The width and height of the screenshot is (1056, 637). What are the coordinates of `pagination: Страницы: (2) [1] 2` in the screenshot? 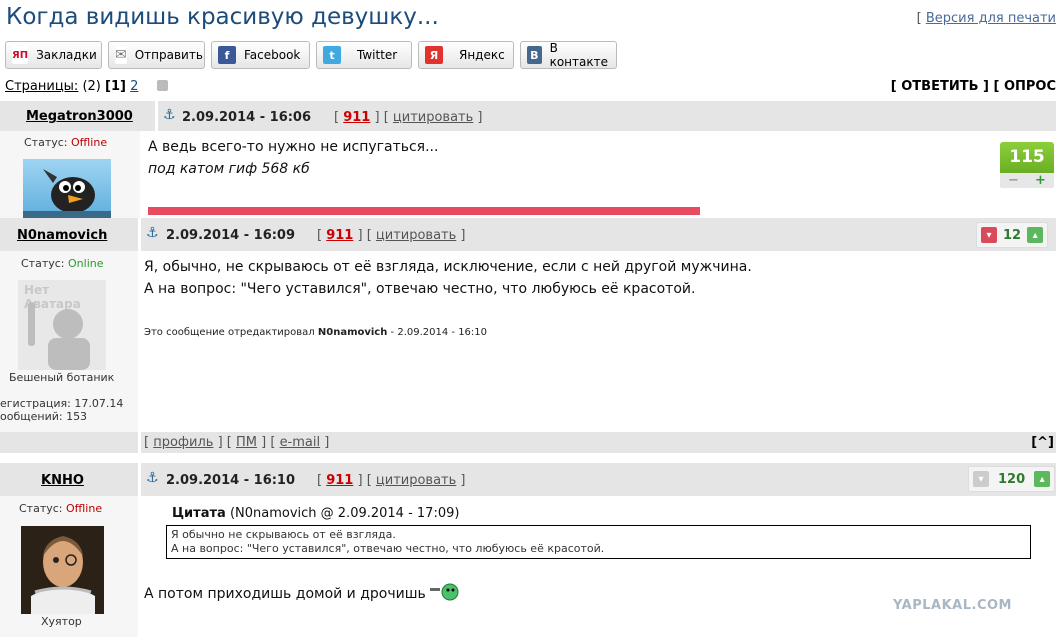 It's located at (86, 86).